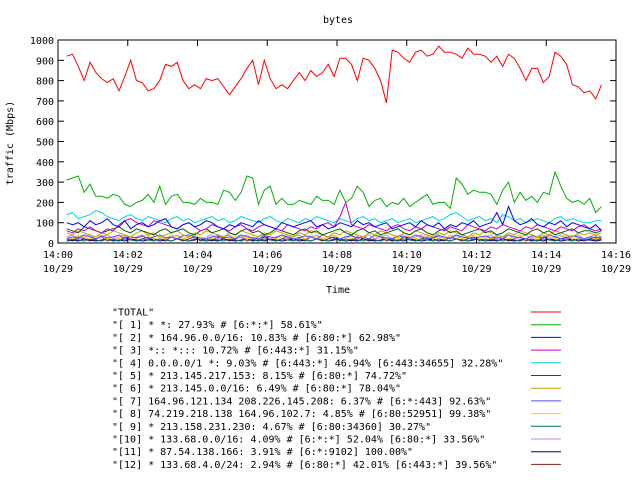 The height and width of the screenshot is (480, 640). What do you see at coordinates (45, 122) in the screenshot?
I see `y-tick-label-6: 600` at bounding box center [45, 122].